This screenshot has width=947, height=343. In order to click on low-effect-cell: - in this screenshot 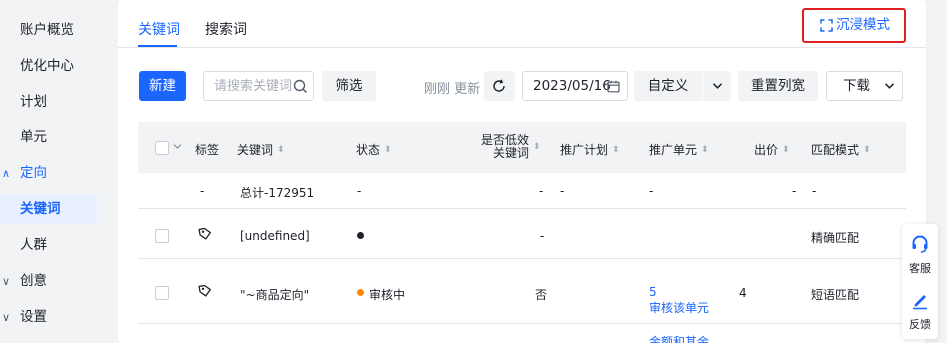, I will do `click(542, 236)`.